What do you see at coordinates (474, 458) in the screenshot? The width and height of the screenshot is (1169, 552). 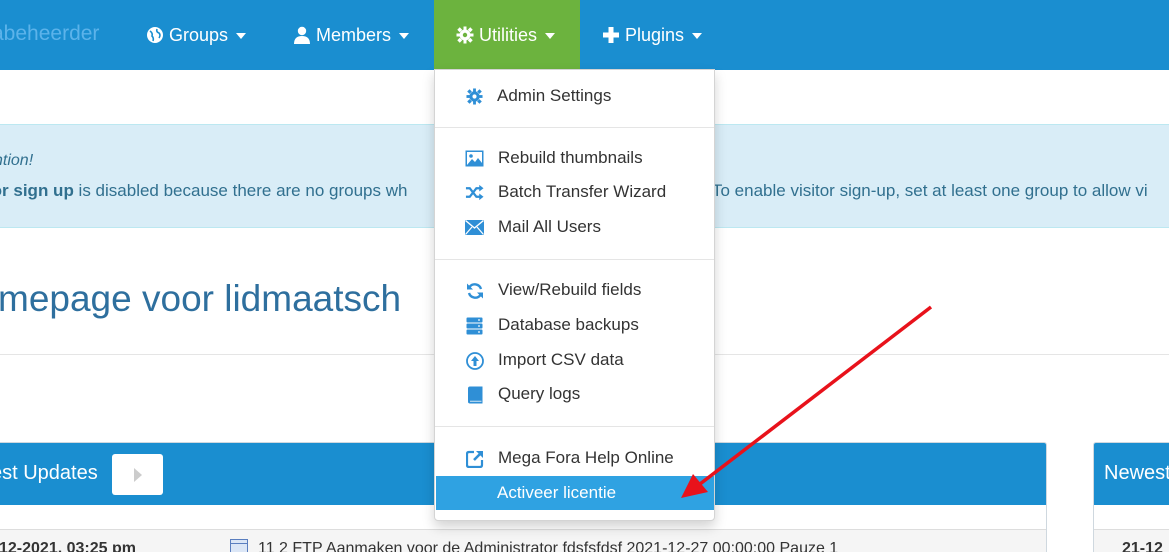 I see `external-link-icon` at bounding box center [474, 458].